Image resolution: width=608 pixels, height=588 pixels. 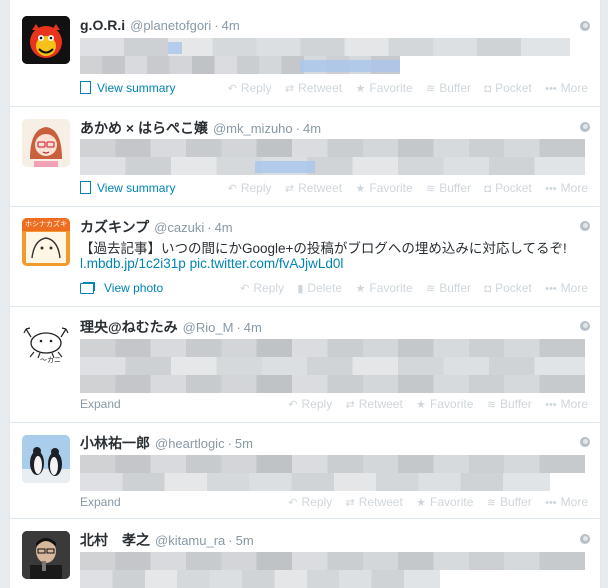 What do you see at coordinates (144, 128) in the screenshot?
I see `display-name: あかめ × はらぺこ嬢` at bounding box center [144, 128].